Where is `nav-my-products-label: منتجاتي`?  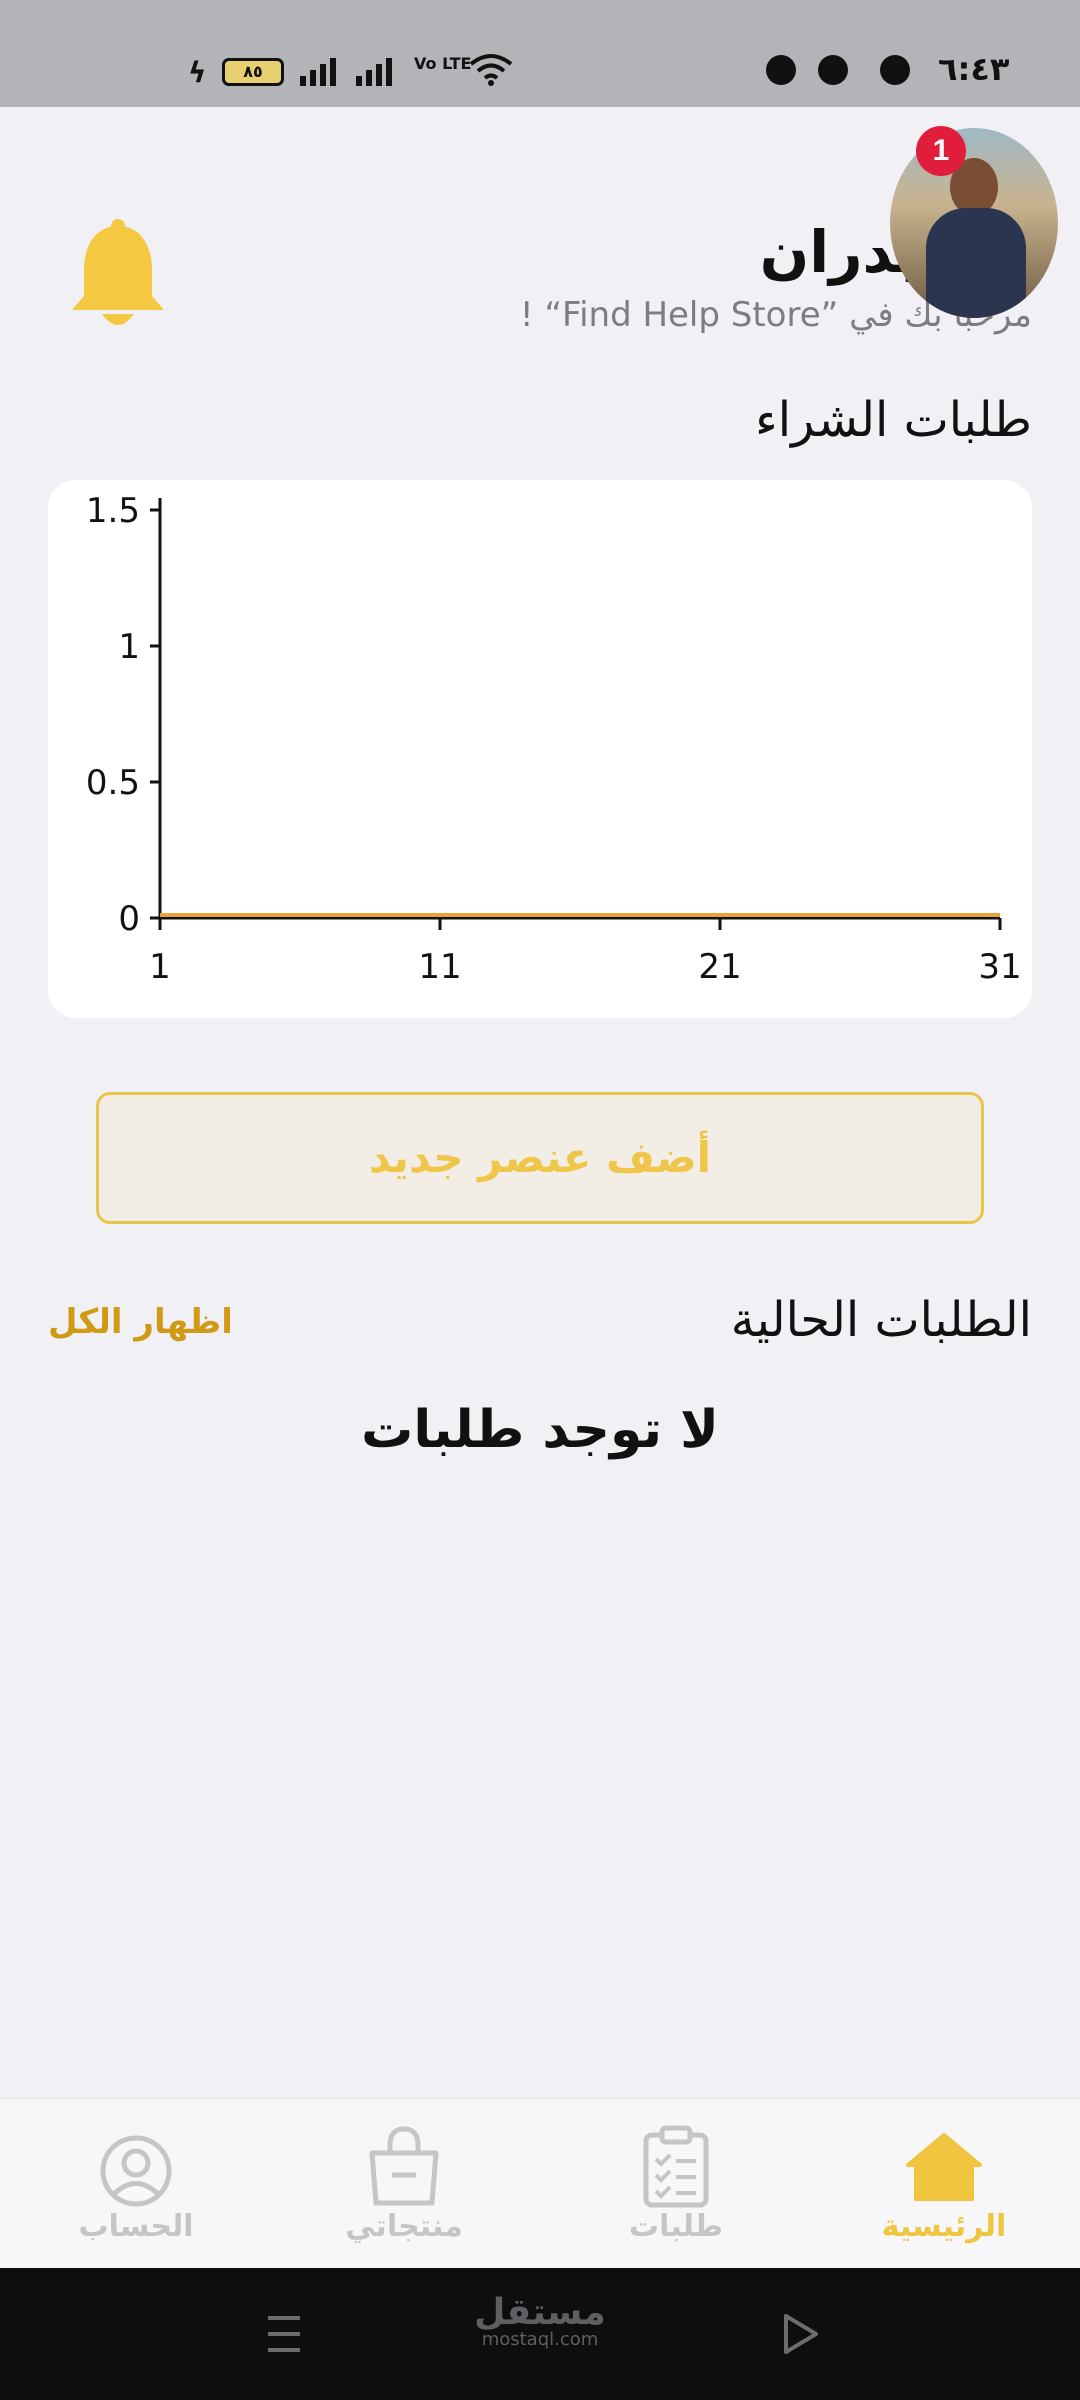
nav-my-products-label: منتجاتي is located at coordinates (404, 2226).